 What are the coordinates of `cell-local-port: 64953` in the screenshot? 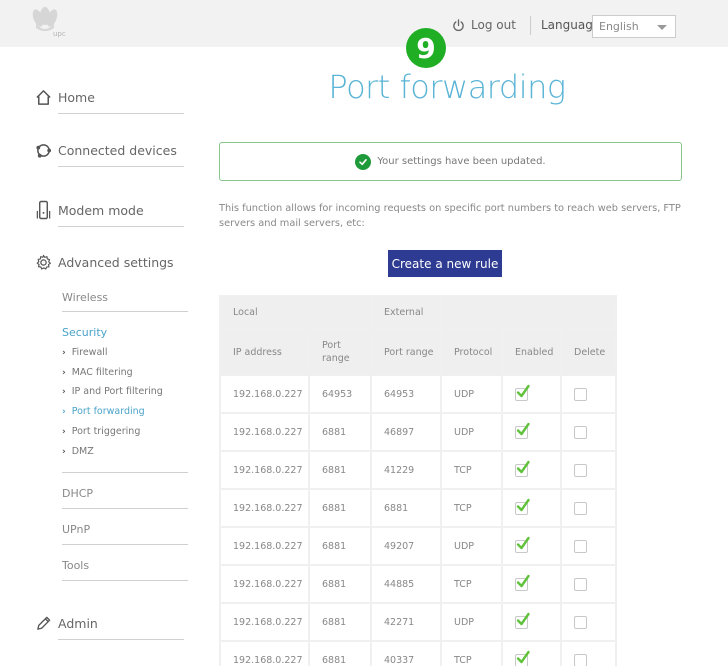 It's located at (340, 394).